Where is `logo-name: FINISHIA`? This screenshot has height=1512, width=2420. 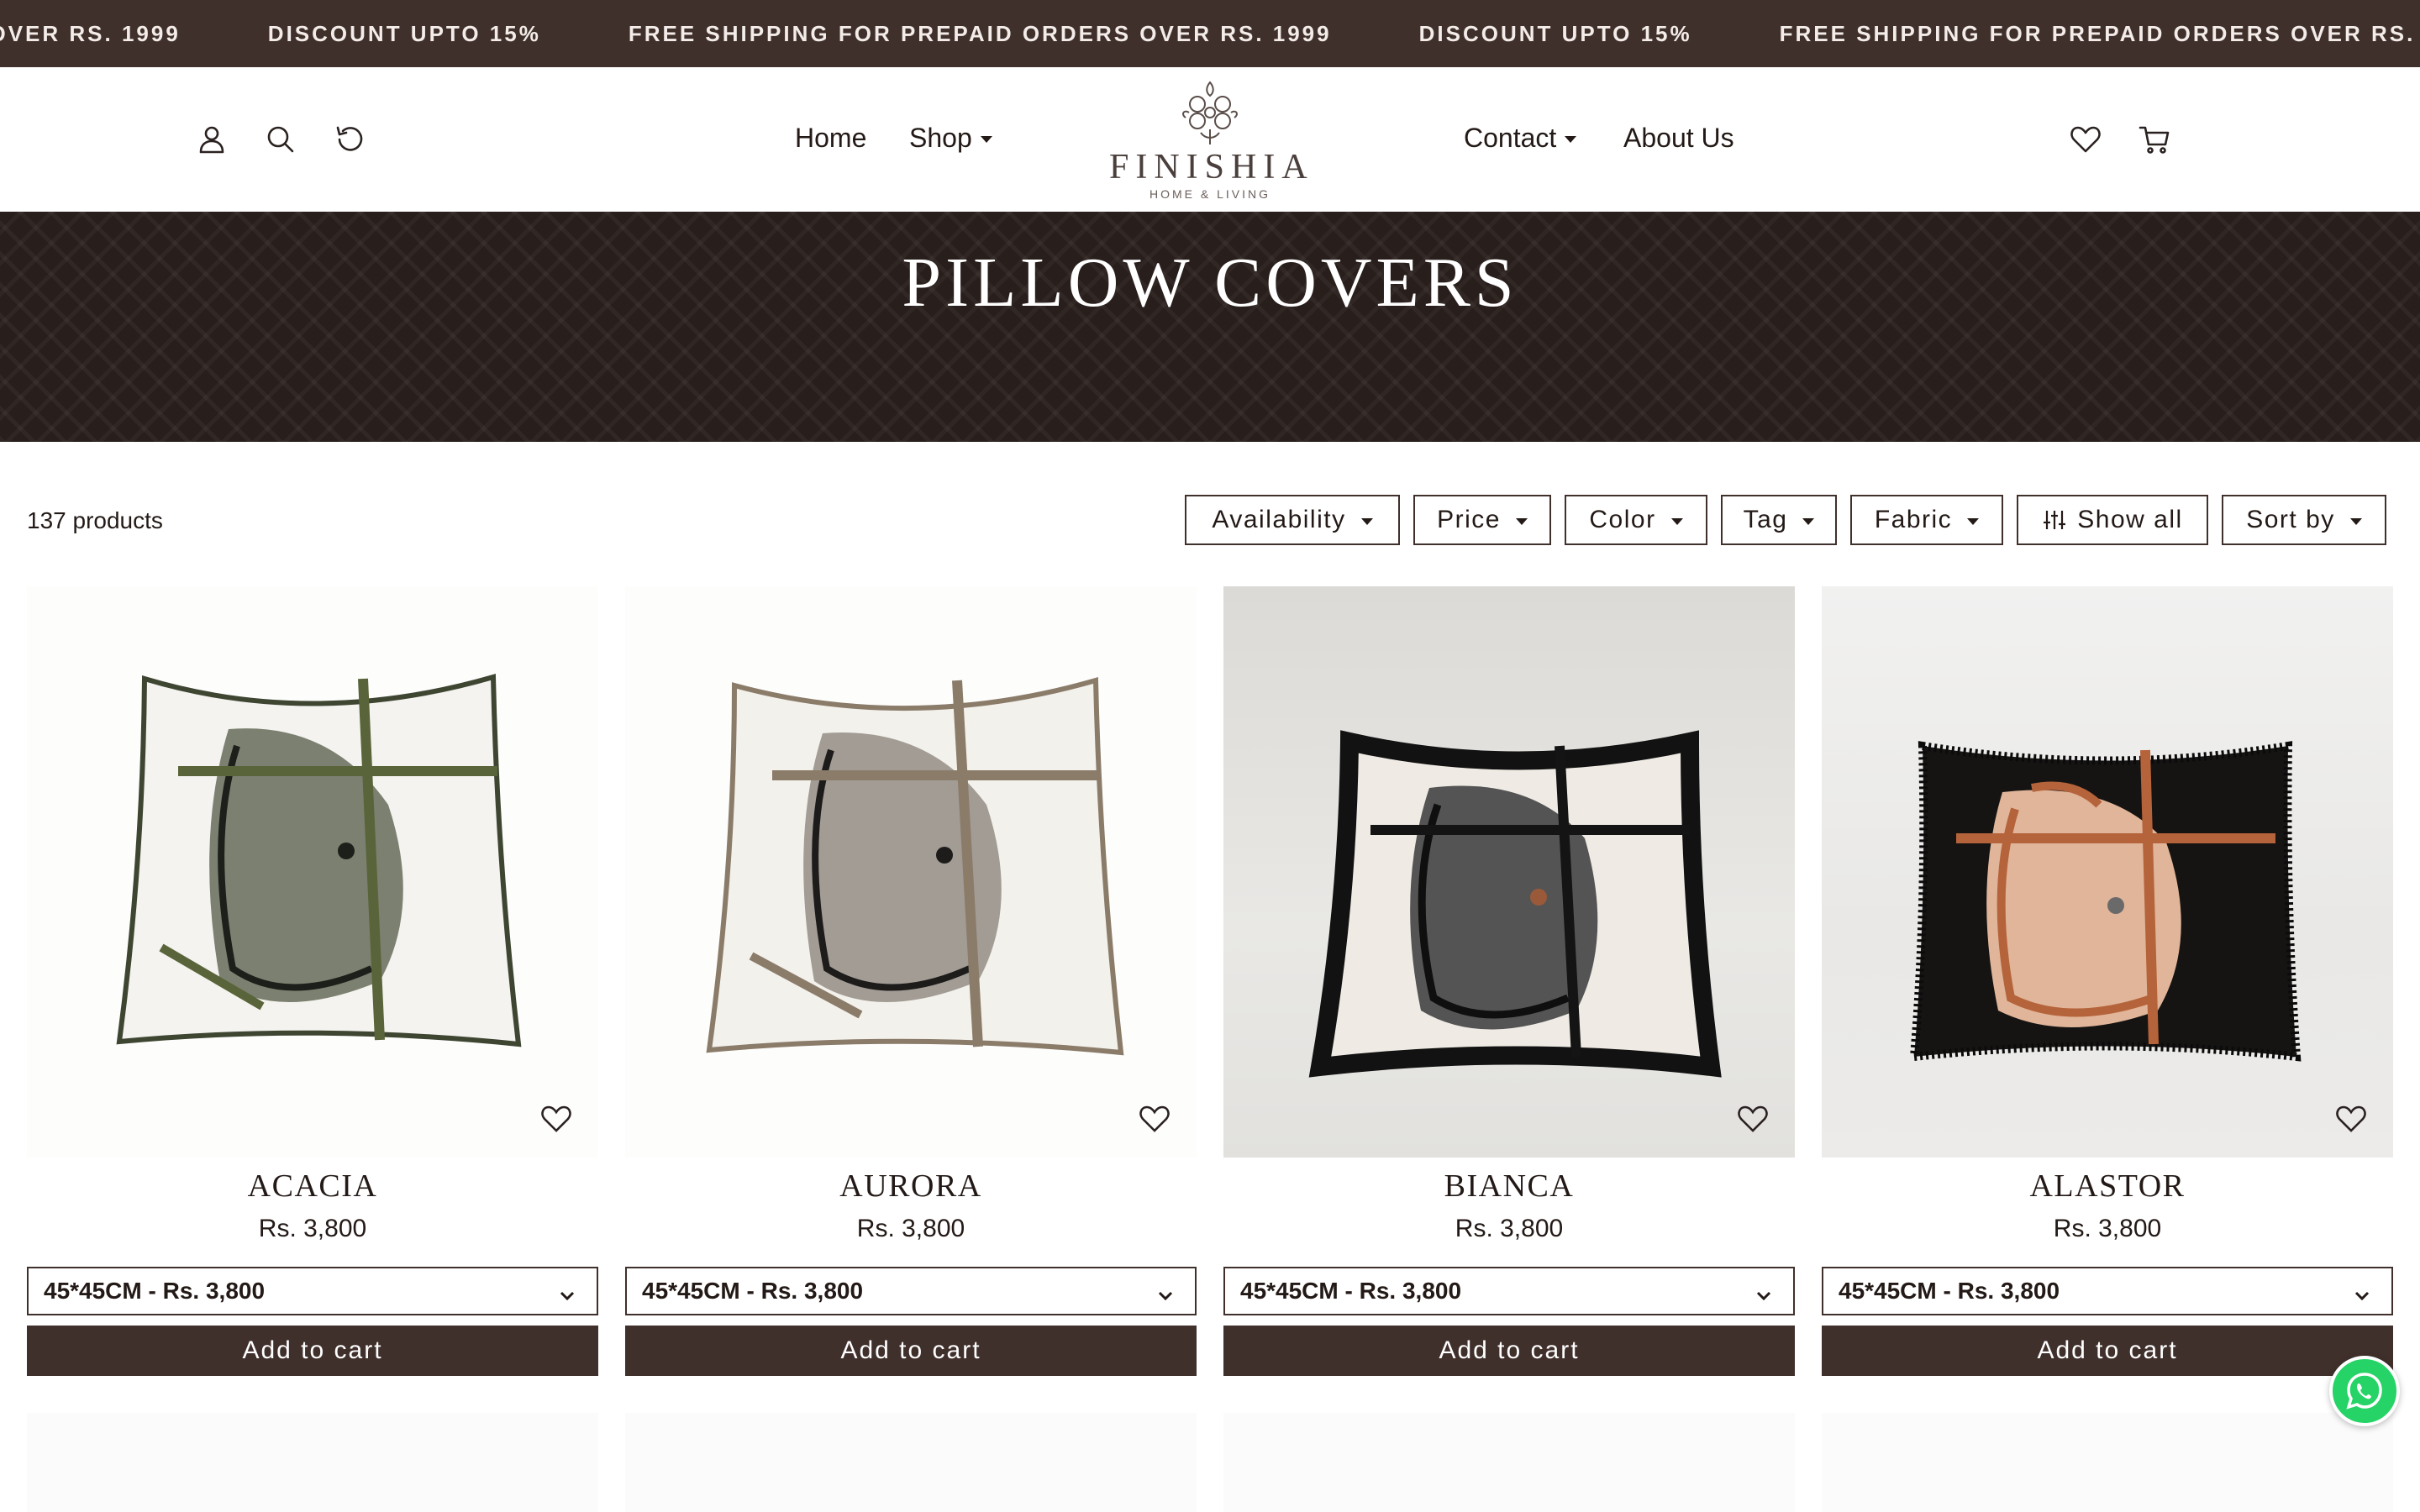 logo-name: FINISHIA is located at coordinates (1211, 167).